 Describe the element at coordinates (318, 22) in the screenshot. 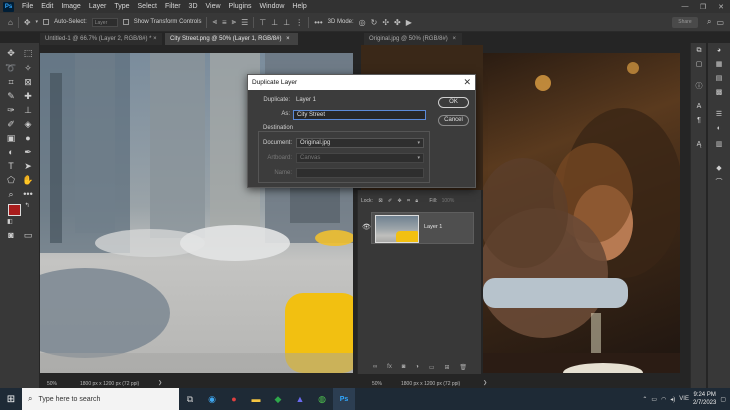

I see `more-options-icon: •••` at that location.